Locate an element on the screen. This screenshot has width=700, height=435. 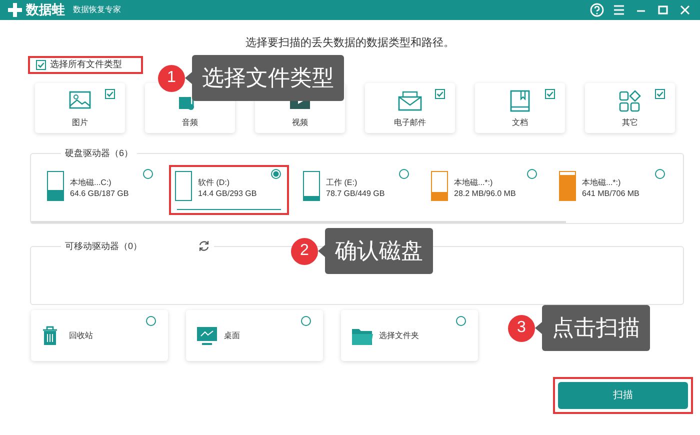
apps-icon is located at coordinates (630, 101).